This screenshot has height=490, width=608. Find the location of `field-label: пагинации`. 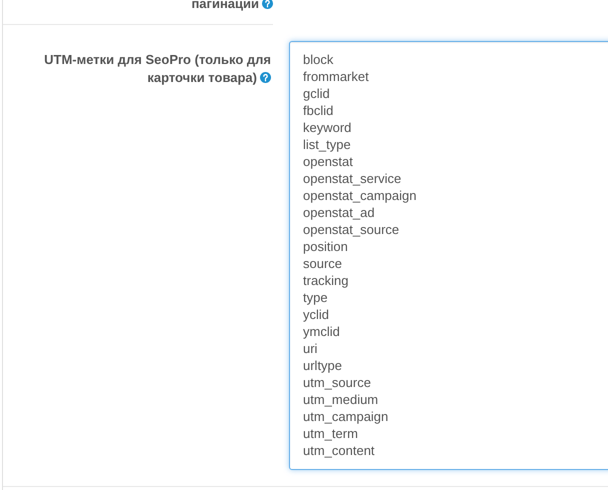

field-label: пагинации is located at coordinates (232, 6).